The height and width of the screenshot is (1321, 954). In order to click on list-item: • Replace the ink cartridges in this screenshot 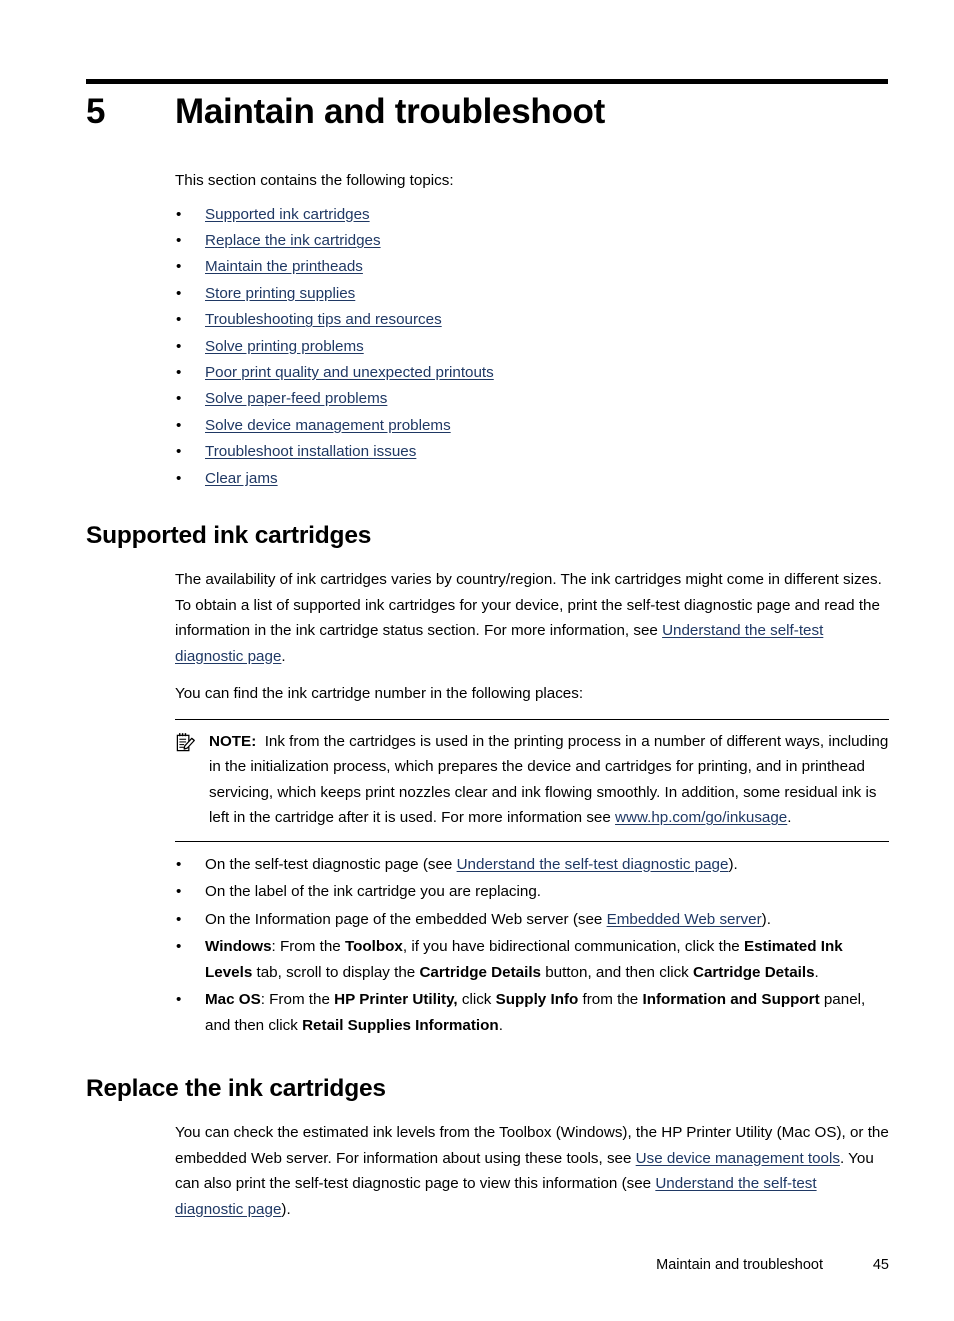, I will do `click(532, 241)`.